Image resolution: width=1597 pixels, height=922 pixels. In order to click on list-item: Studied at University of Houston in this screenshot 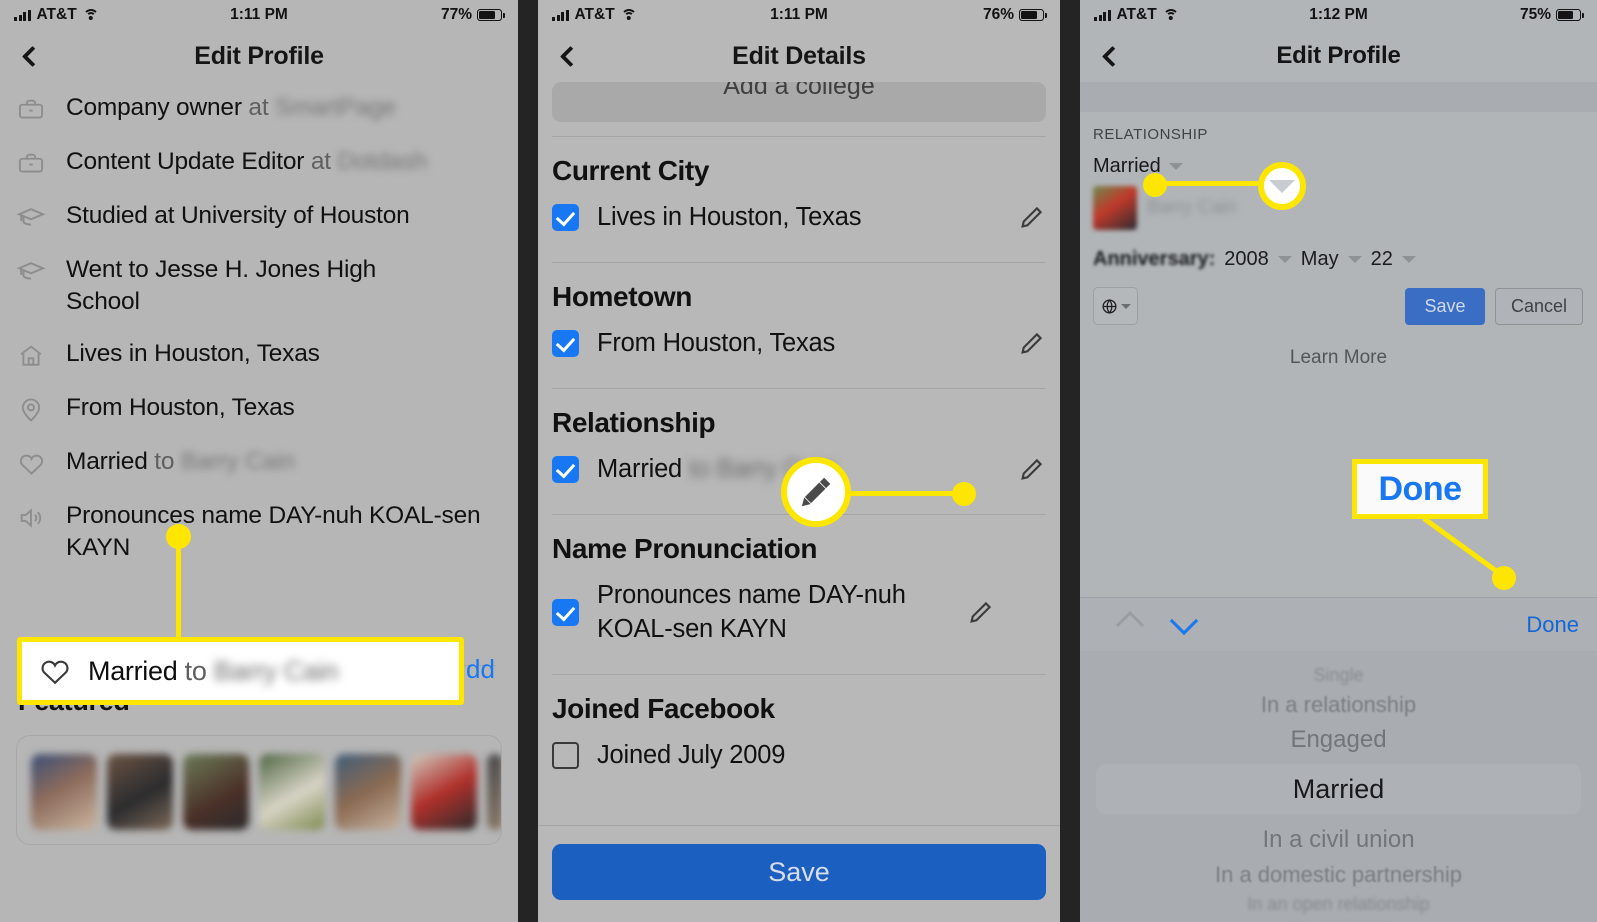, I will do `click(259, 217)`.